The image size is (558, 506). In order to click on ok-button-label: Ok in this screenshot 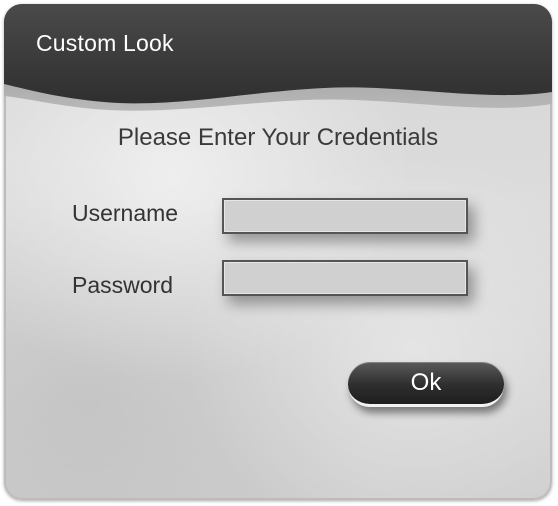, I will do `click(426, 382)`.